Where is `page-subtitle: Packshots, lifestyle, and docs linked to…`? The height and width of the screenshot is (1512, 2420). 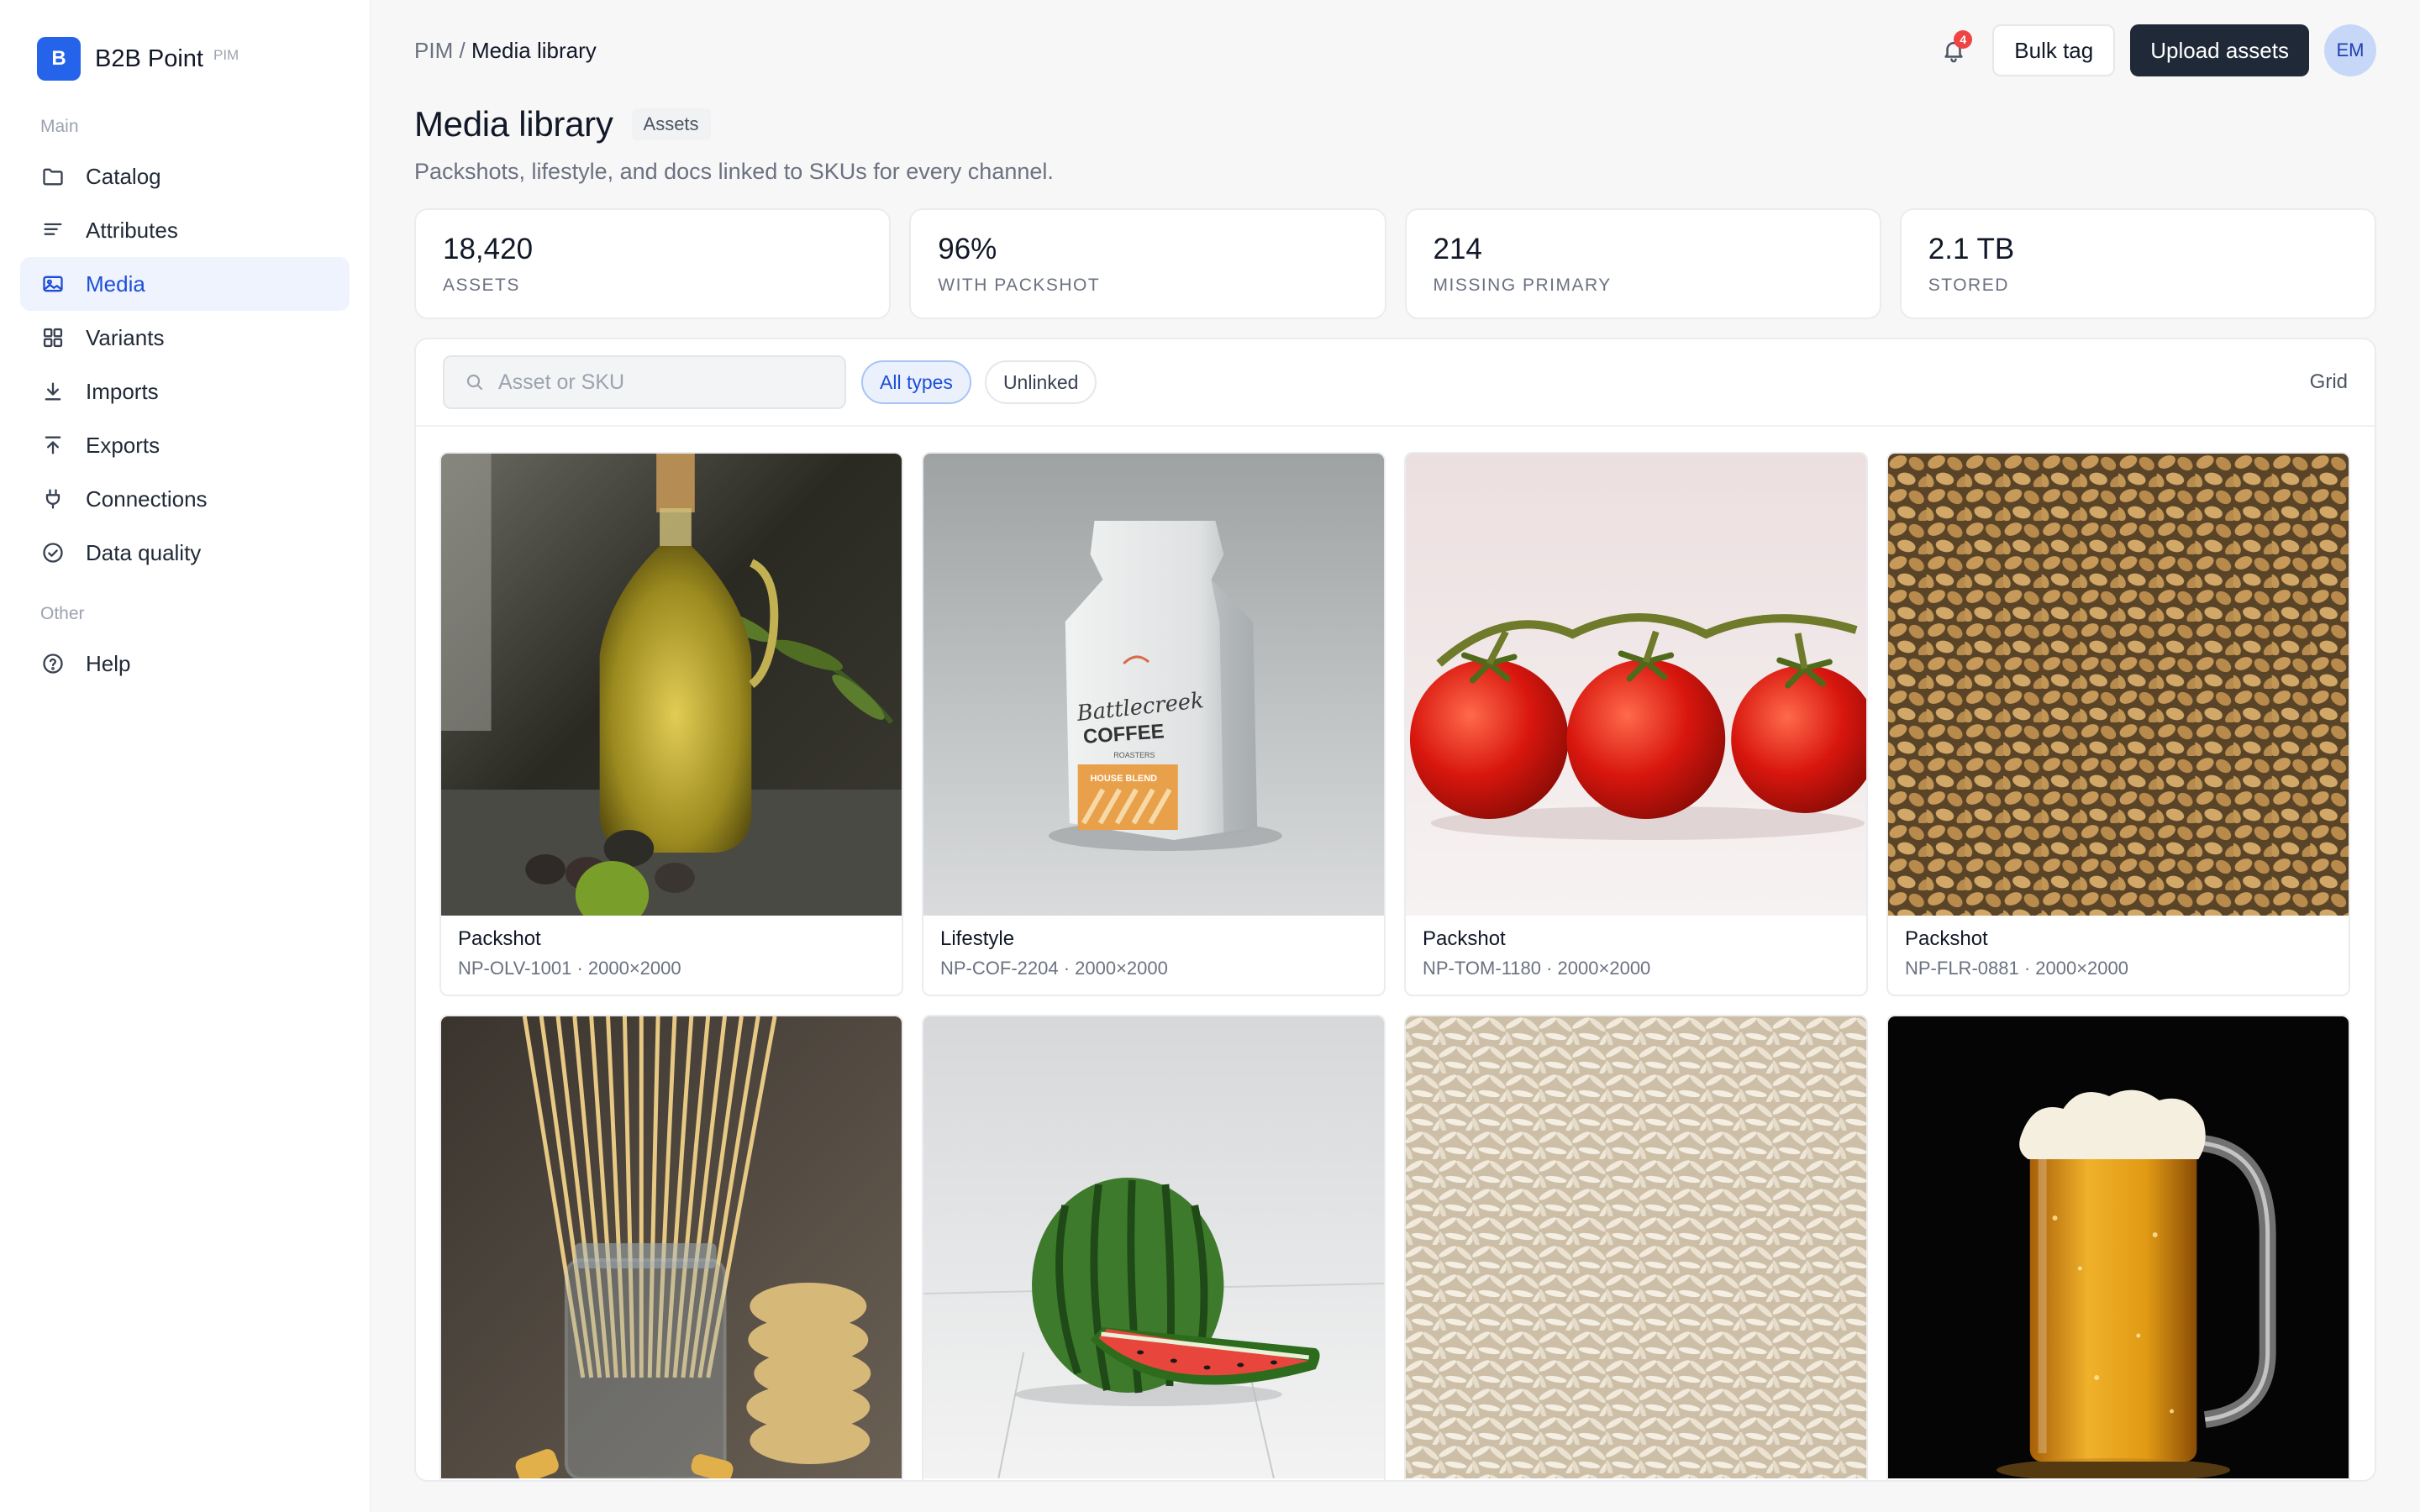
page-subtitle: Packshots, lifestyle, and docs linked to… is located at coordinates (734, 171).